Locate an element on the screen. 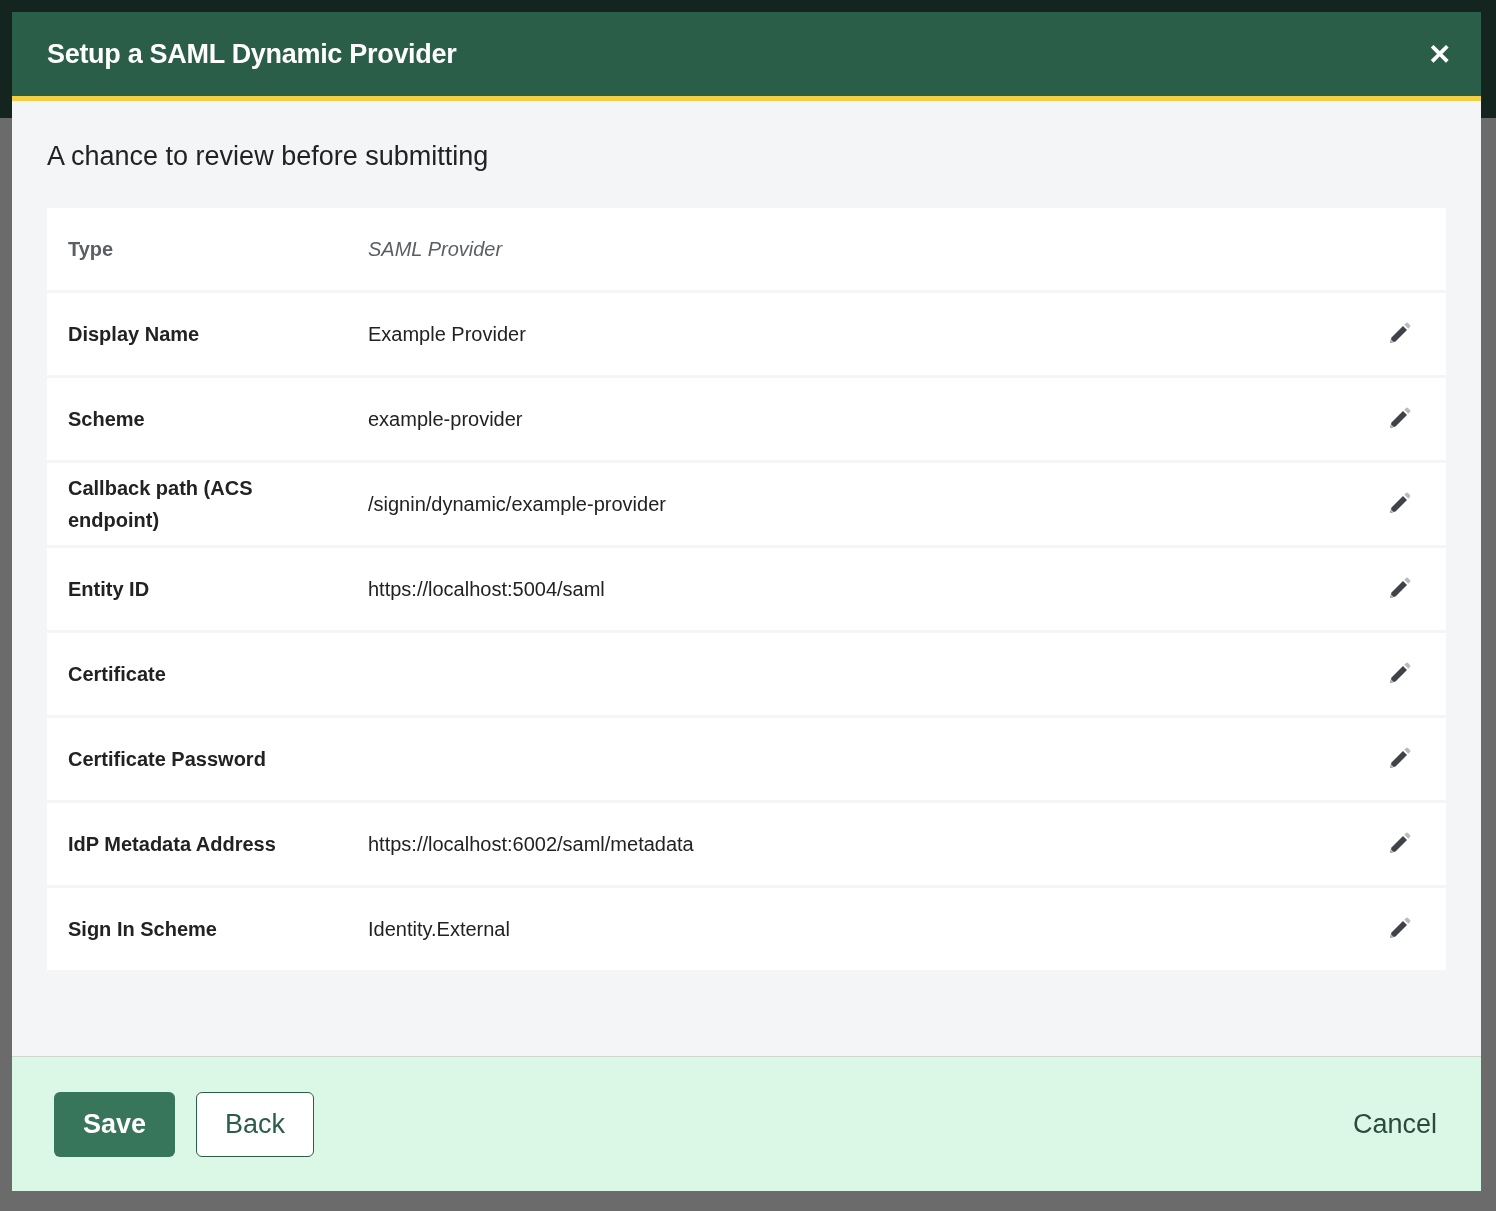 The image size is (1496, 1211). field-label: Certificate Password is located at coordinates (167, 759).